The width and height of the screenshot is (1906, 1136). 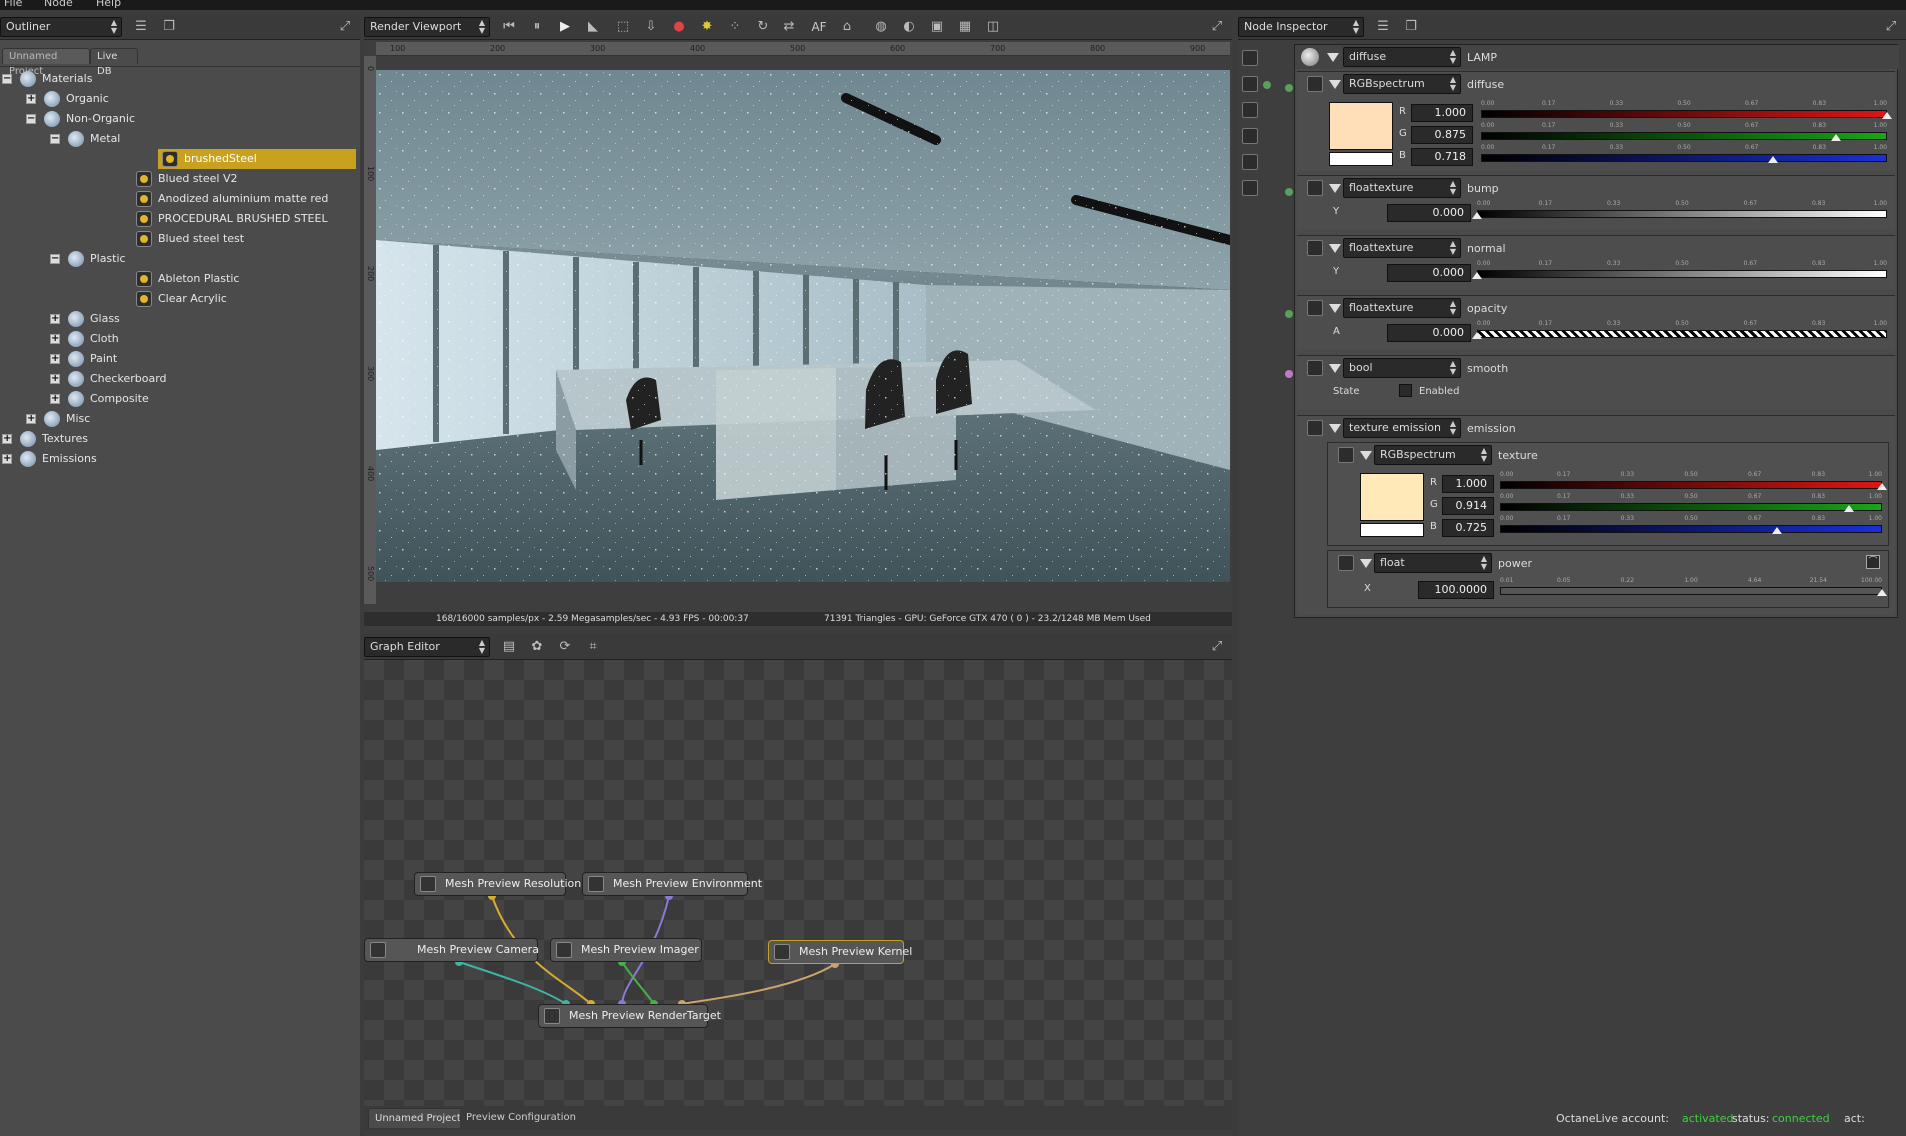 I want to click on tree-item: Clear Acrylic, so click(x=178, y=299).